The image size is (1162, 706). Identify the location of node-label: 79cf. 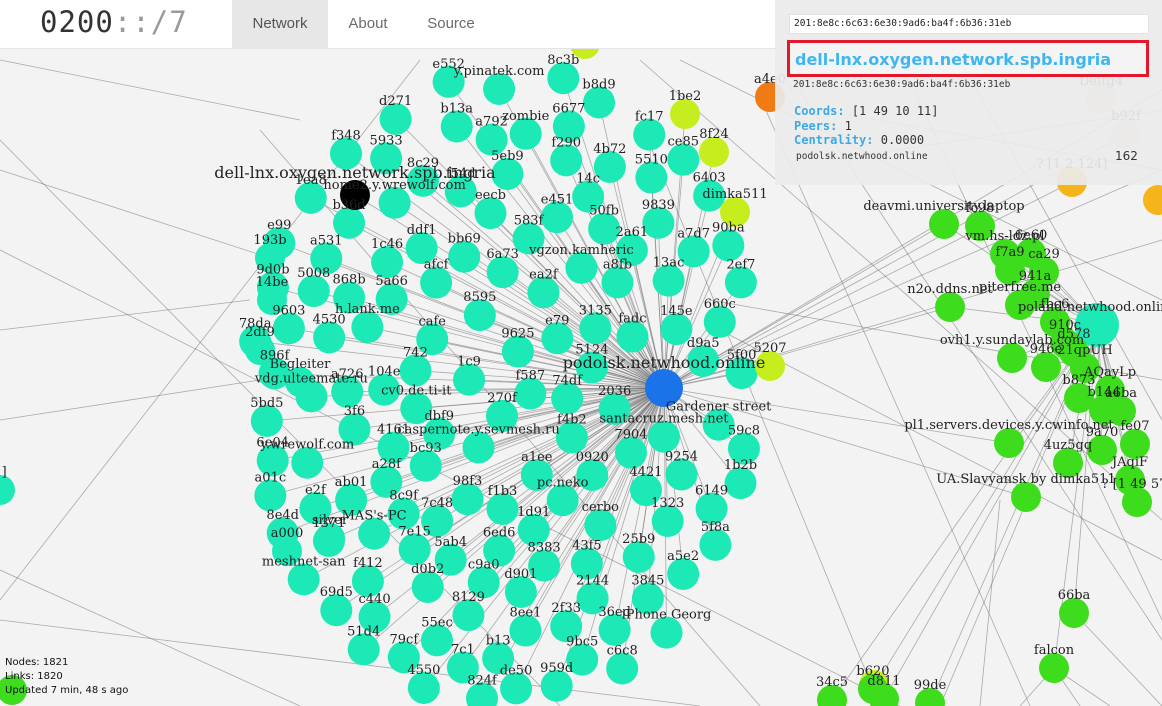
(405, 639).